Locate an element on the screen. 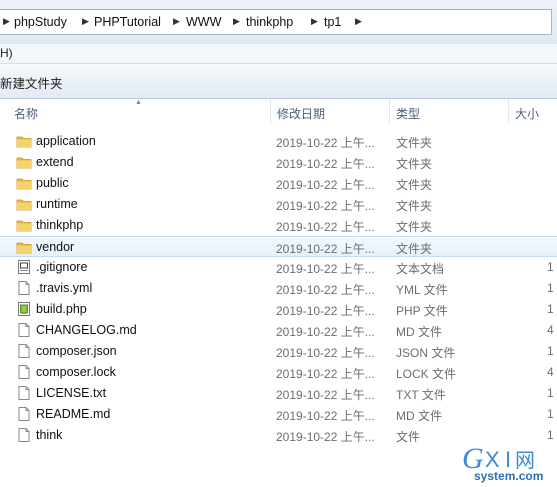 The height and width of the screenshot is (487, 557). breadcrumb-item: tp1 is located at coordinates (332, 22).